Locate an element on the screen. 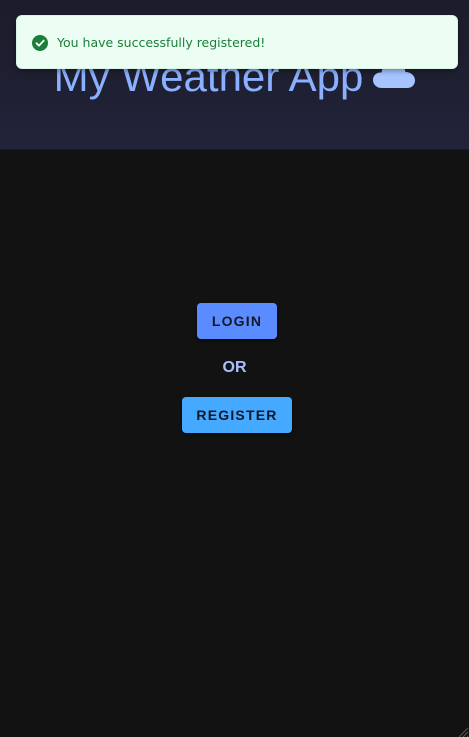 The height and width of the screenshot is (737, 469). register-button: REGISTER is located at coordinates (237, 415).